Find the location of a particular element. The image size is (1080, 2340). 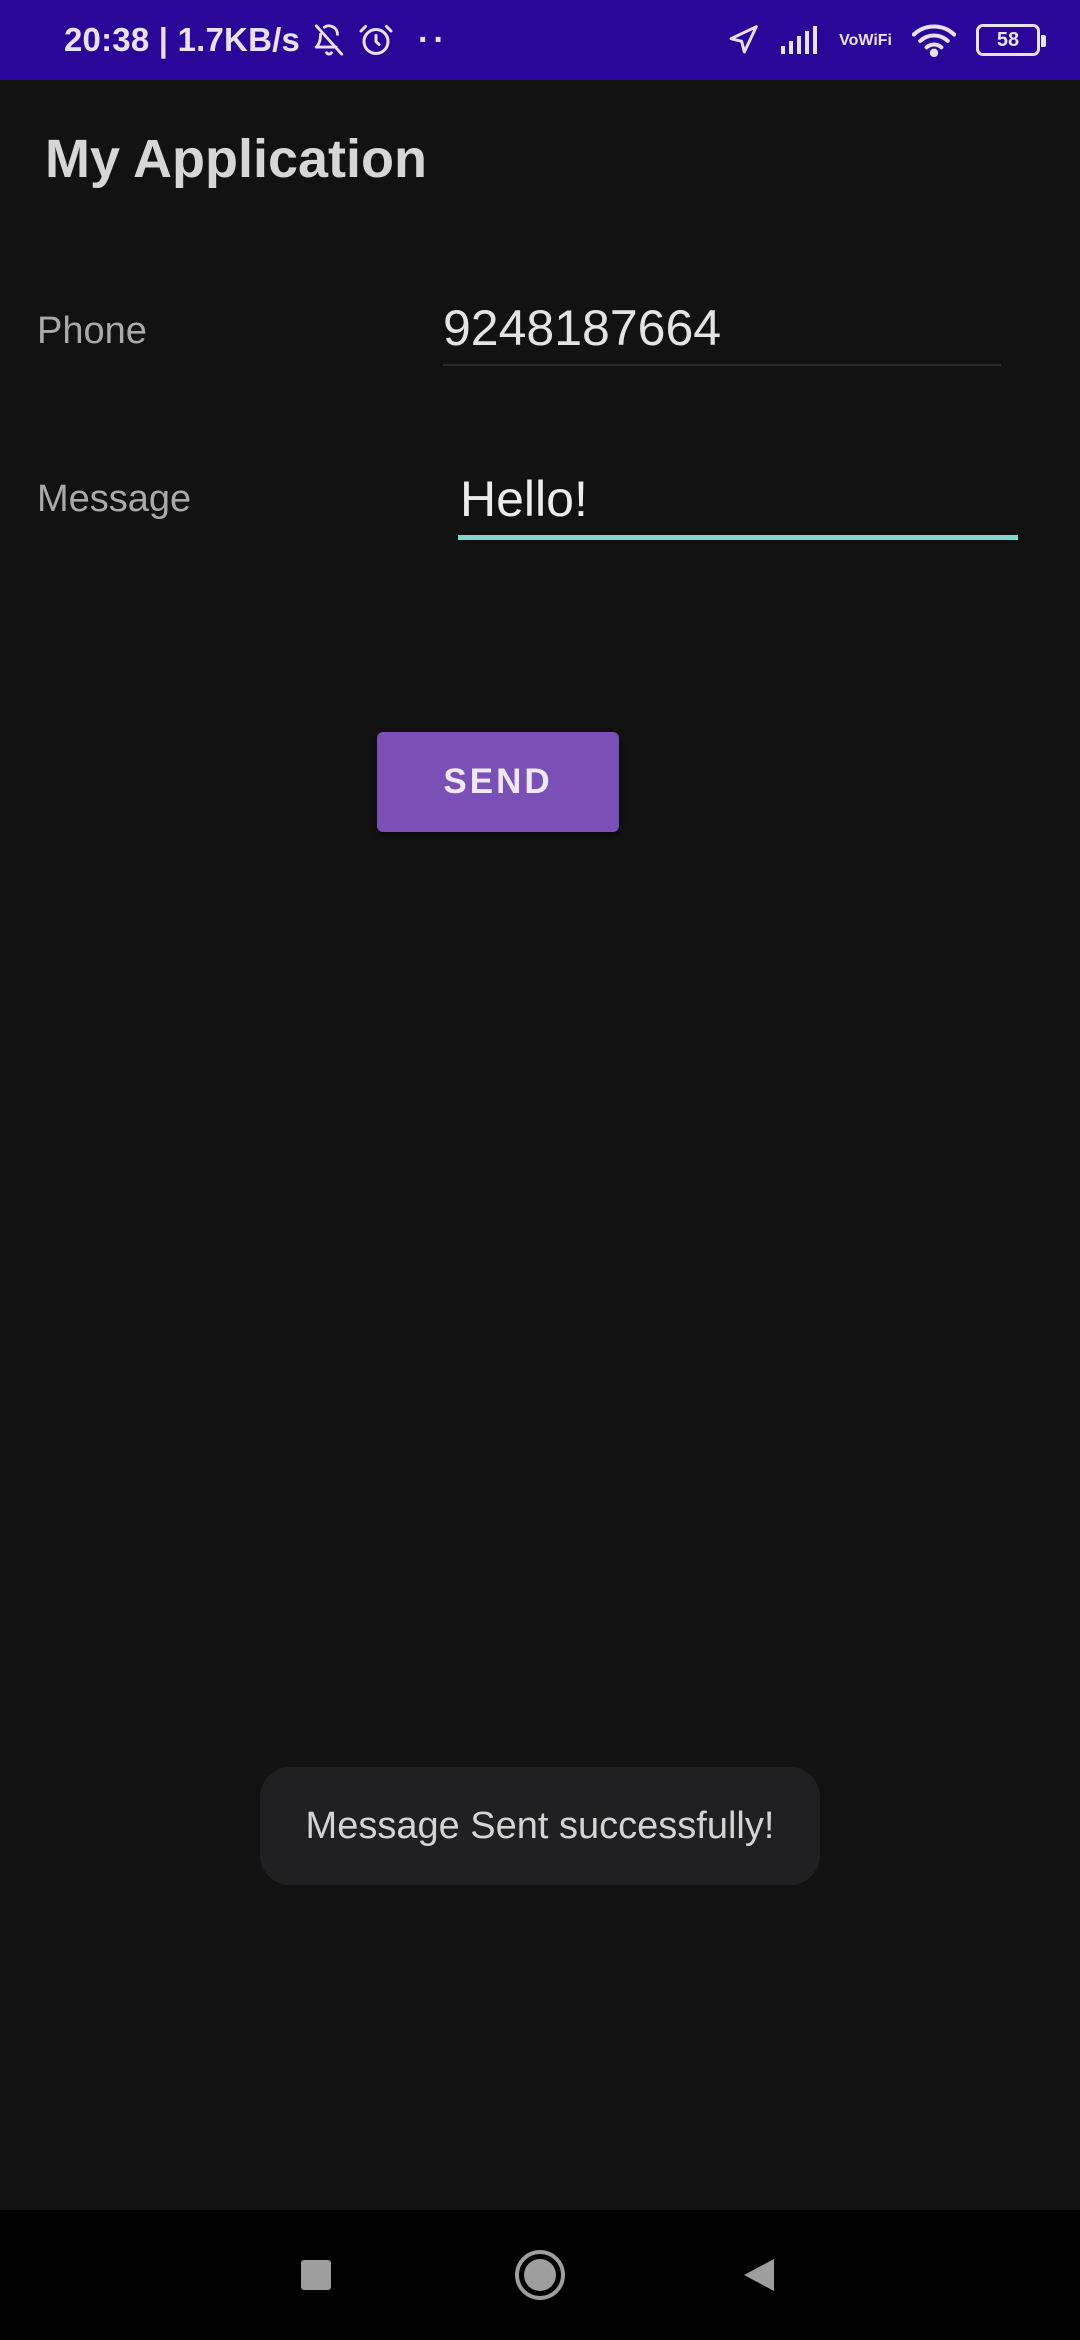

more-notifications-dots: ·· is located at coordinates (433, 39).